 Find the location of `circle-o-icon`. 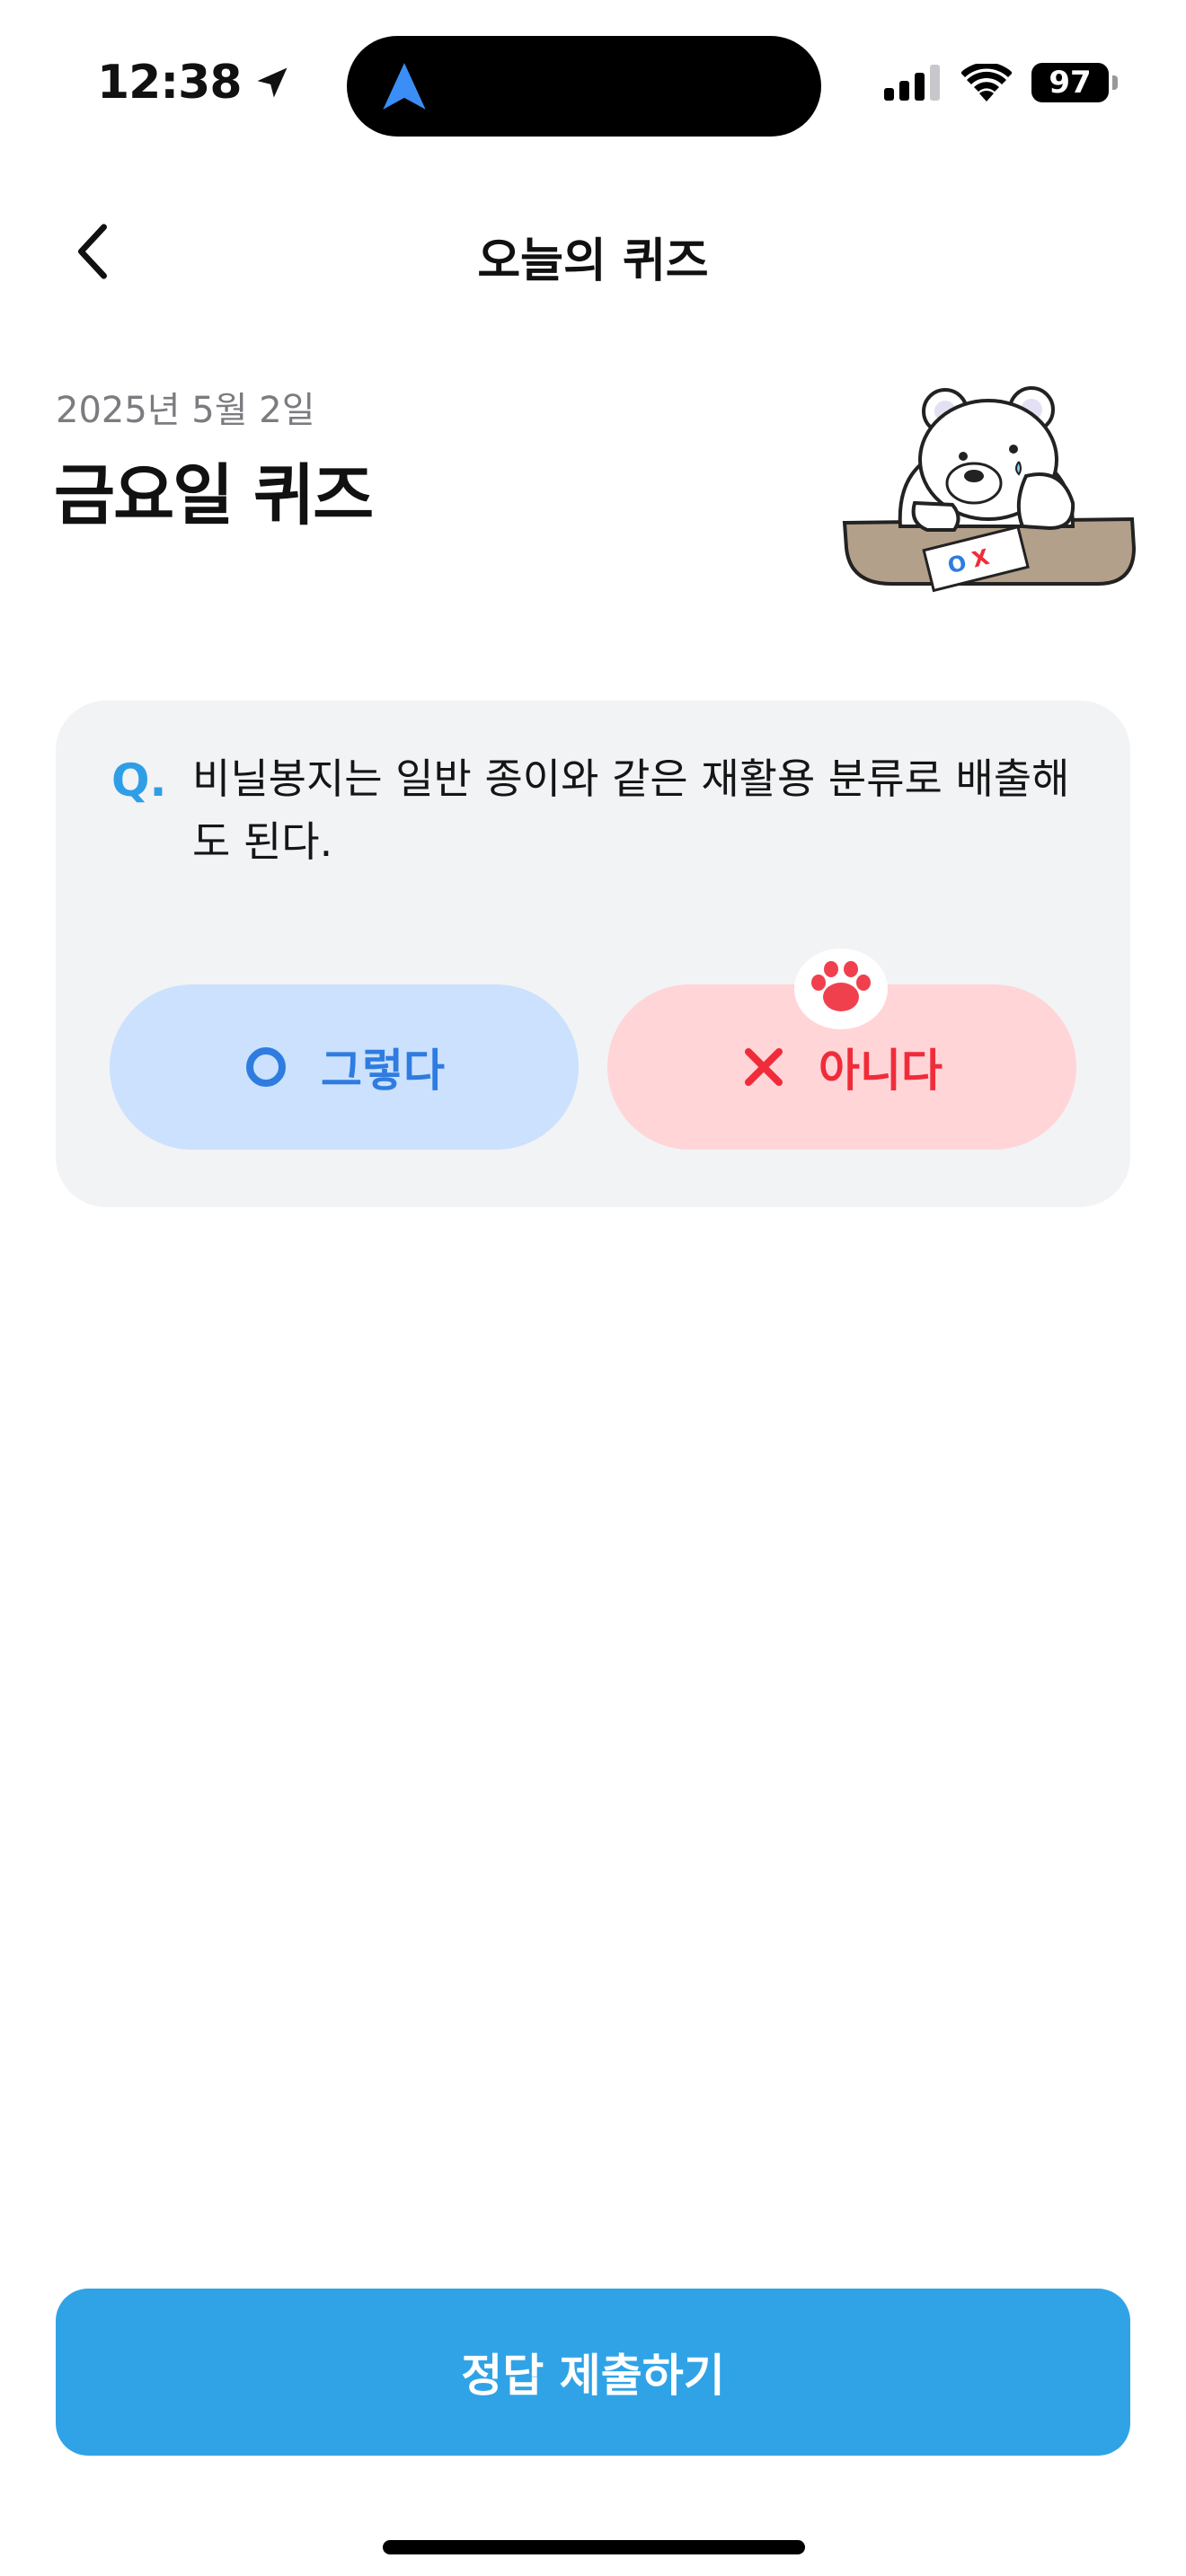

circle-o-icon is located at coordinates (266, 1067).